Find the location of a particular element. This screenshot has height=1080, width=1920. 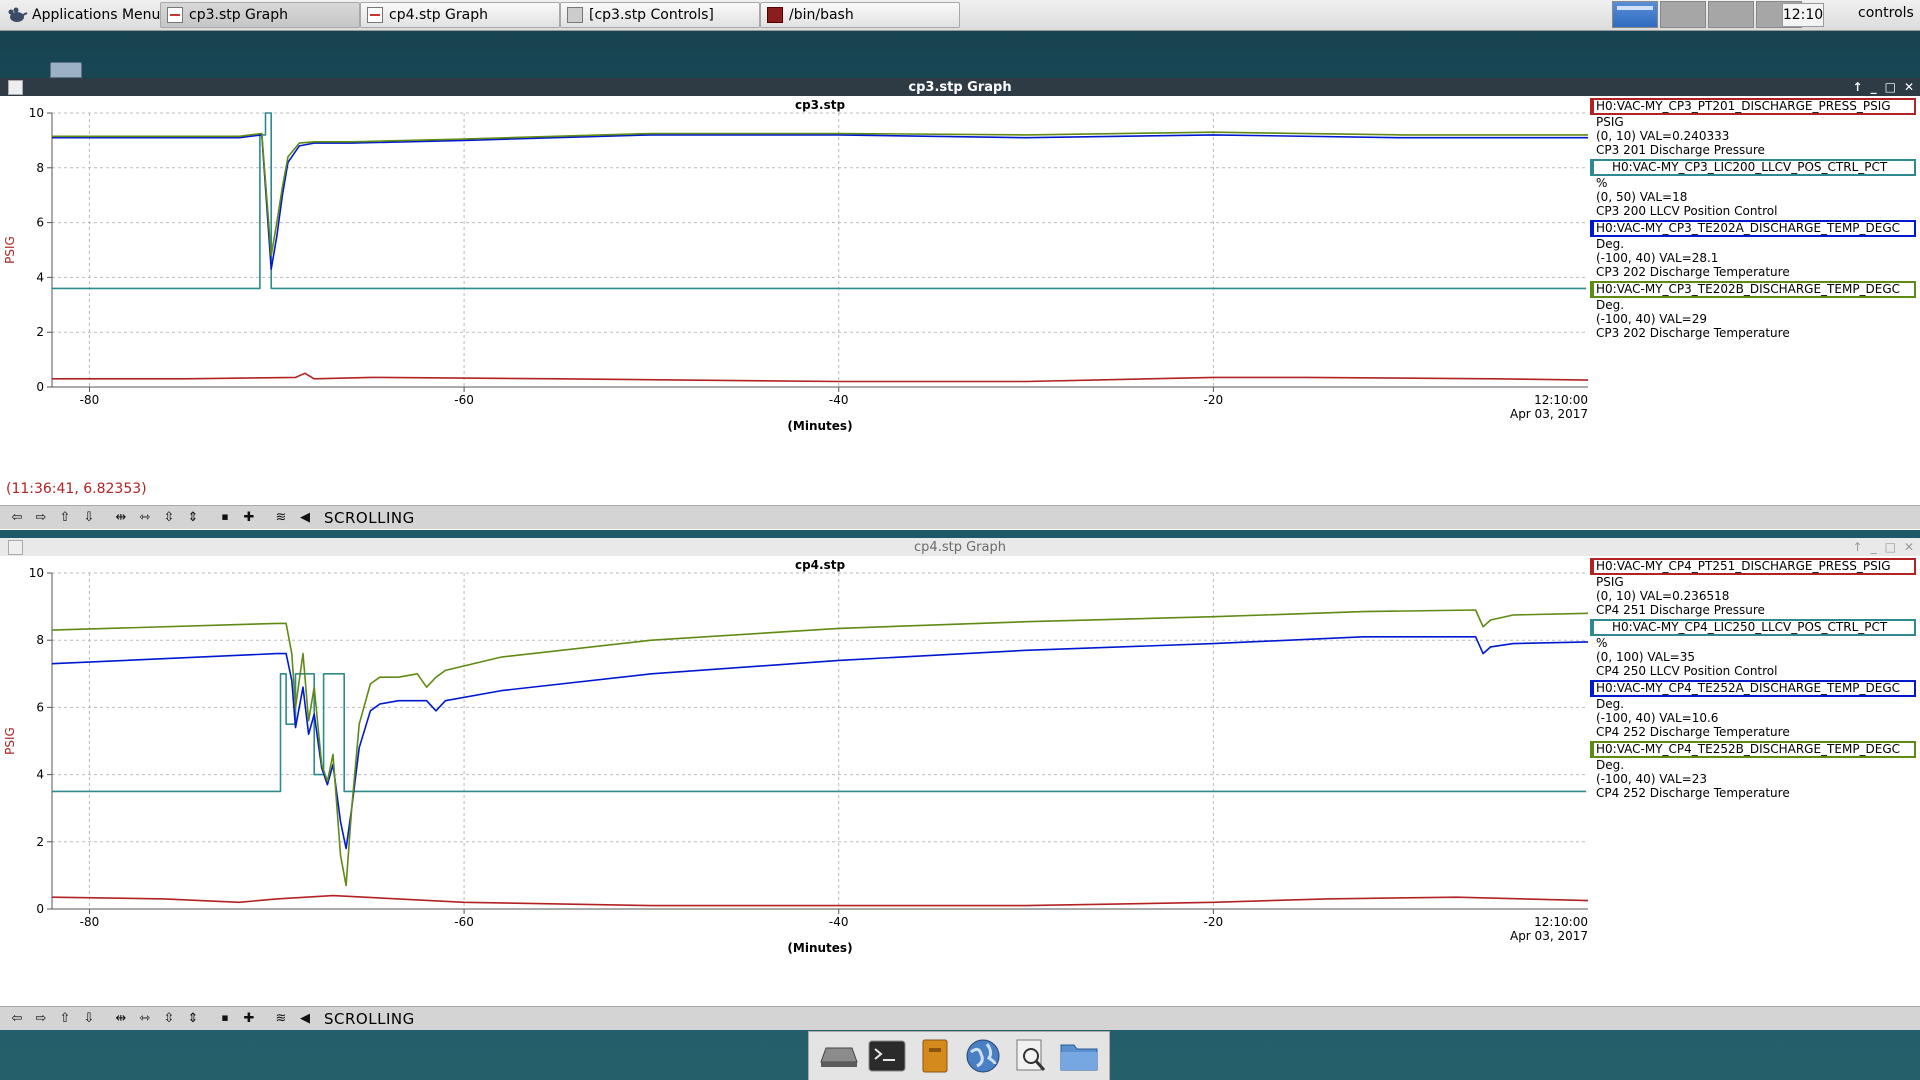

task-cp4-graph: cp4.stp Graph is located at coordinates (460, 15).